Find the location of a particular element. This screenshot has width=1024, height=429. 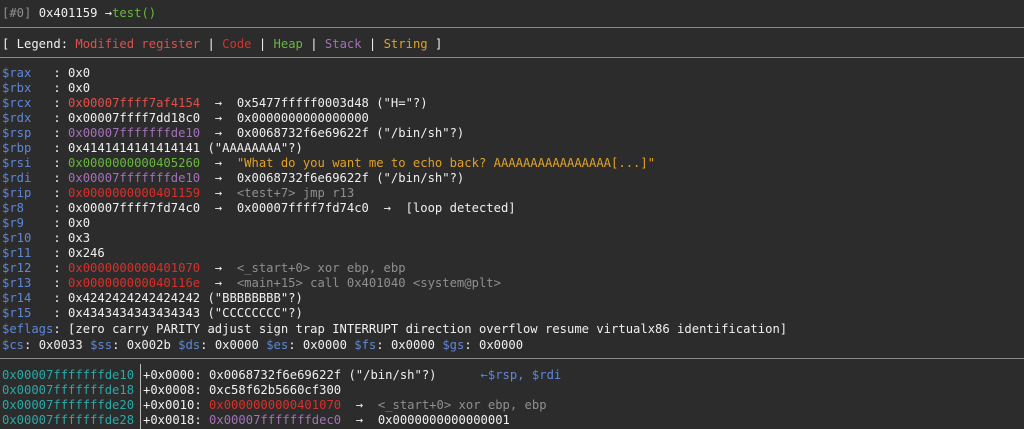

segment-register-value: : 0x0033 is located at coordinates (57, 345).